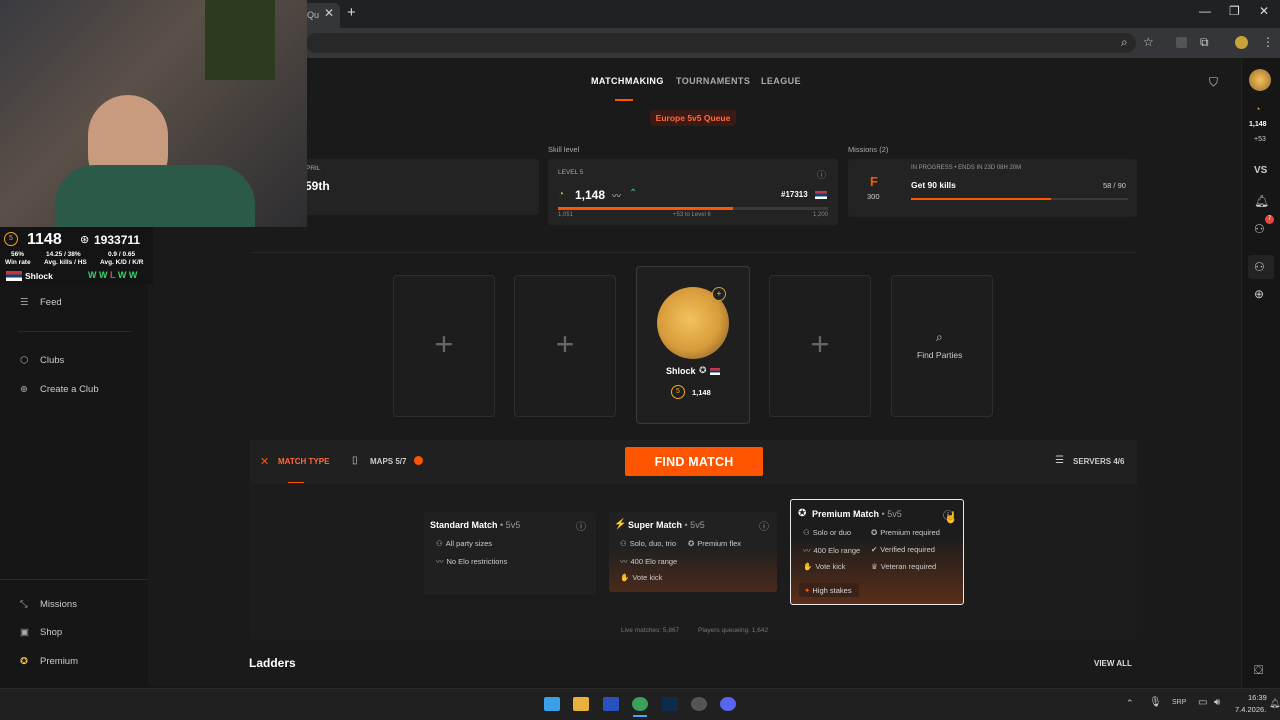 Image resolution: width=1280 pixels, height=720 pixels. Describe the element at coordinates (303, 461) in the screenshot. I see `match-type-tab: MATCH TYPE` at that location.